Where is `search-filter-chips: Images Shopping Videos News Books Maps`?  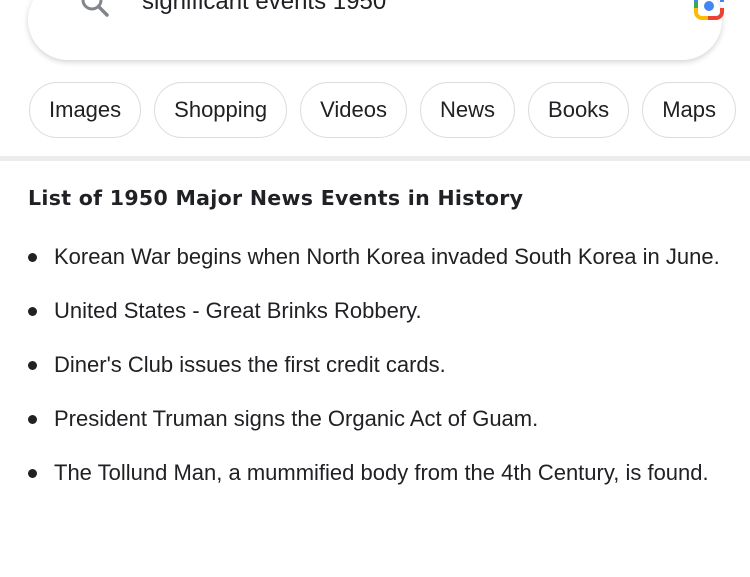 search-filter-chips: Images Shopping Videos News Books Maps is located at coordinates (382, 110).